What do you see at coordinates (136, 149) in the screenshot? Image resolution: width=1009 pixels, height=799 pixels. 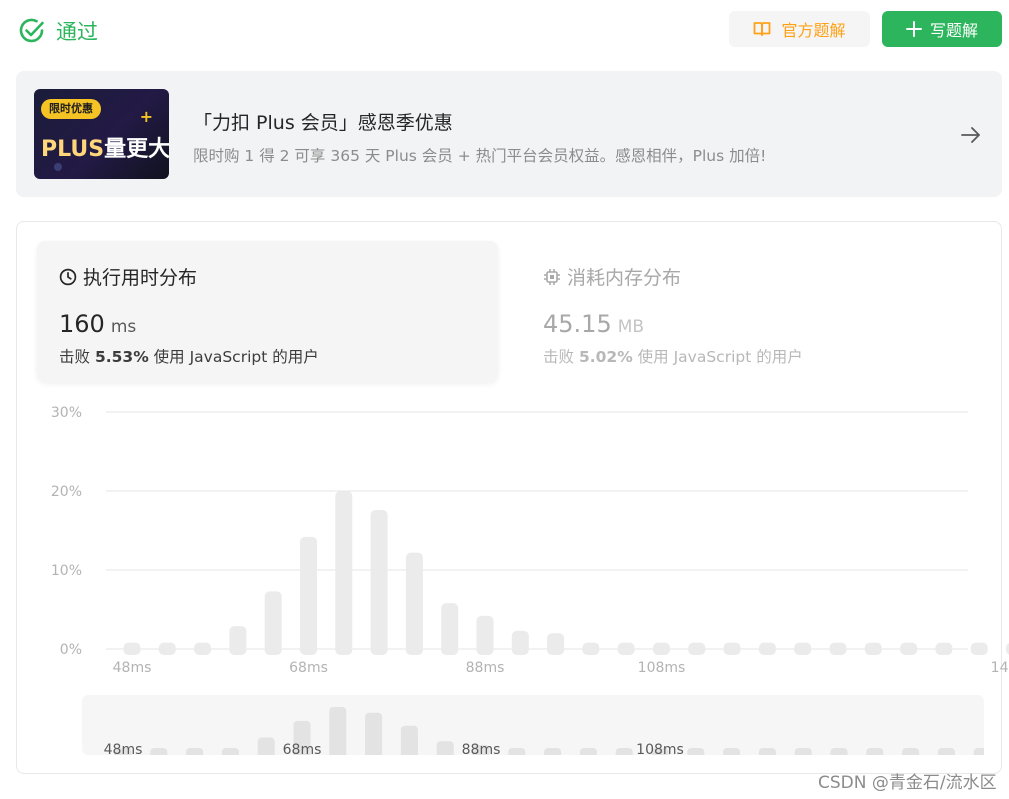 I see `promo-image-big: 量更大` at bounding box center [136, 149].